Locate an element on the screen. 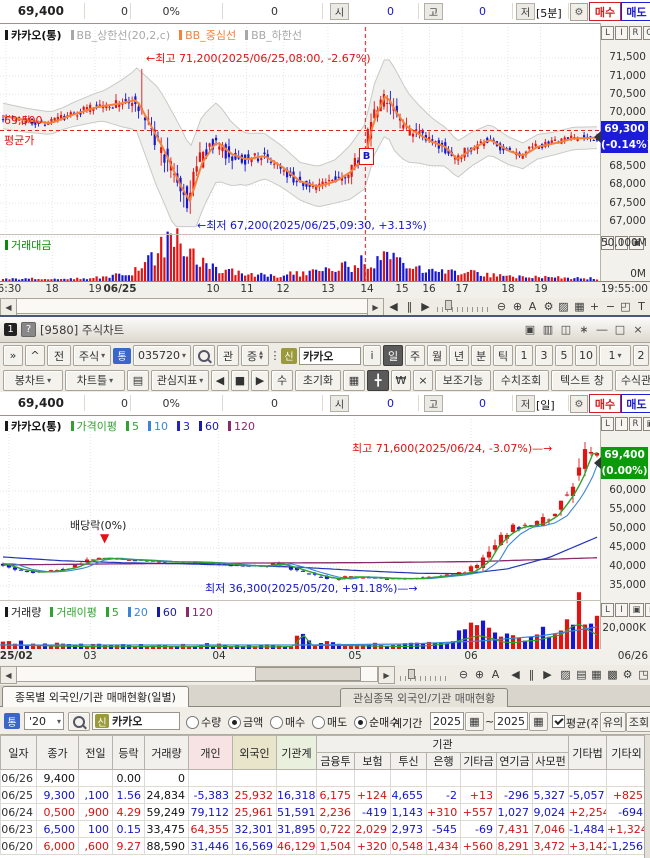 The image size is (650, 858). col-header-4: 거래량 is located at coordinates (166, 752).